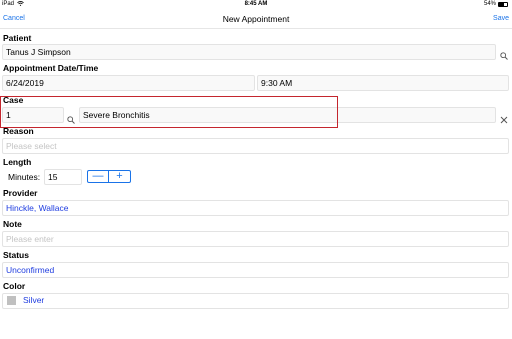 Image resolution: width=512 pixels, height=339 pixels. Describe the element at coordinates (504, 120) in the screenshot. I see `clear-case-icon` at that location.